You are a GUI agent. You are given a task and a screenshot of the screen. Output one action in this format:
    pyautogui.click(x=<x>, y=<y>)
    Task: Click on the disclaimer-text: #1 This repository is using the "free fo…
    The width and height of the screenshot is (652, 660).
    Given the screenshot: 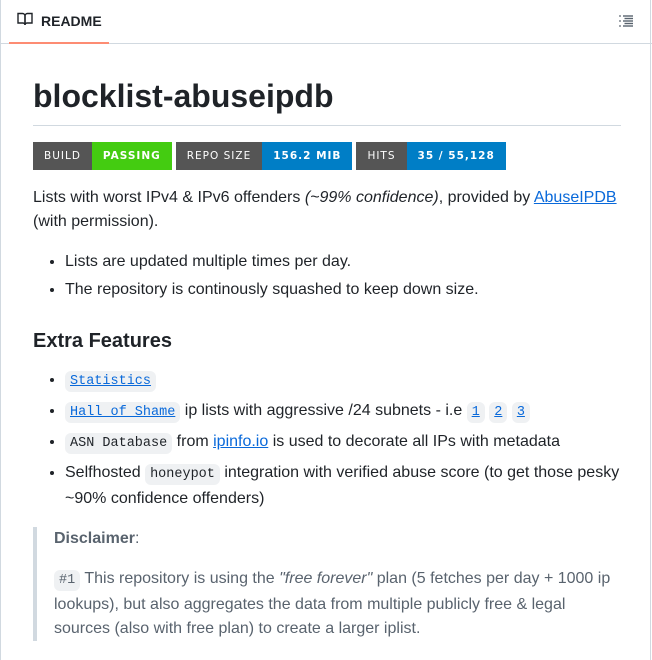 What is the action you would take?
    pyautogui.click(x=337, y=604)
    